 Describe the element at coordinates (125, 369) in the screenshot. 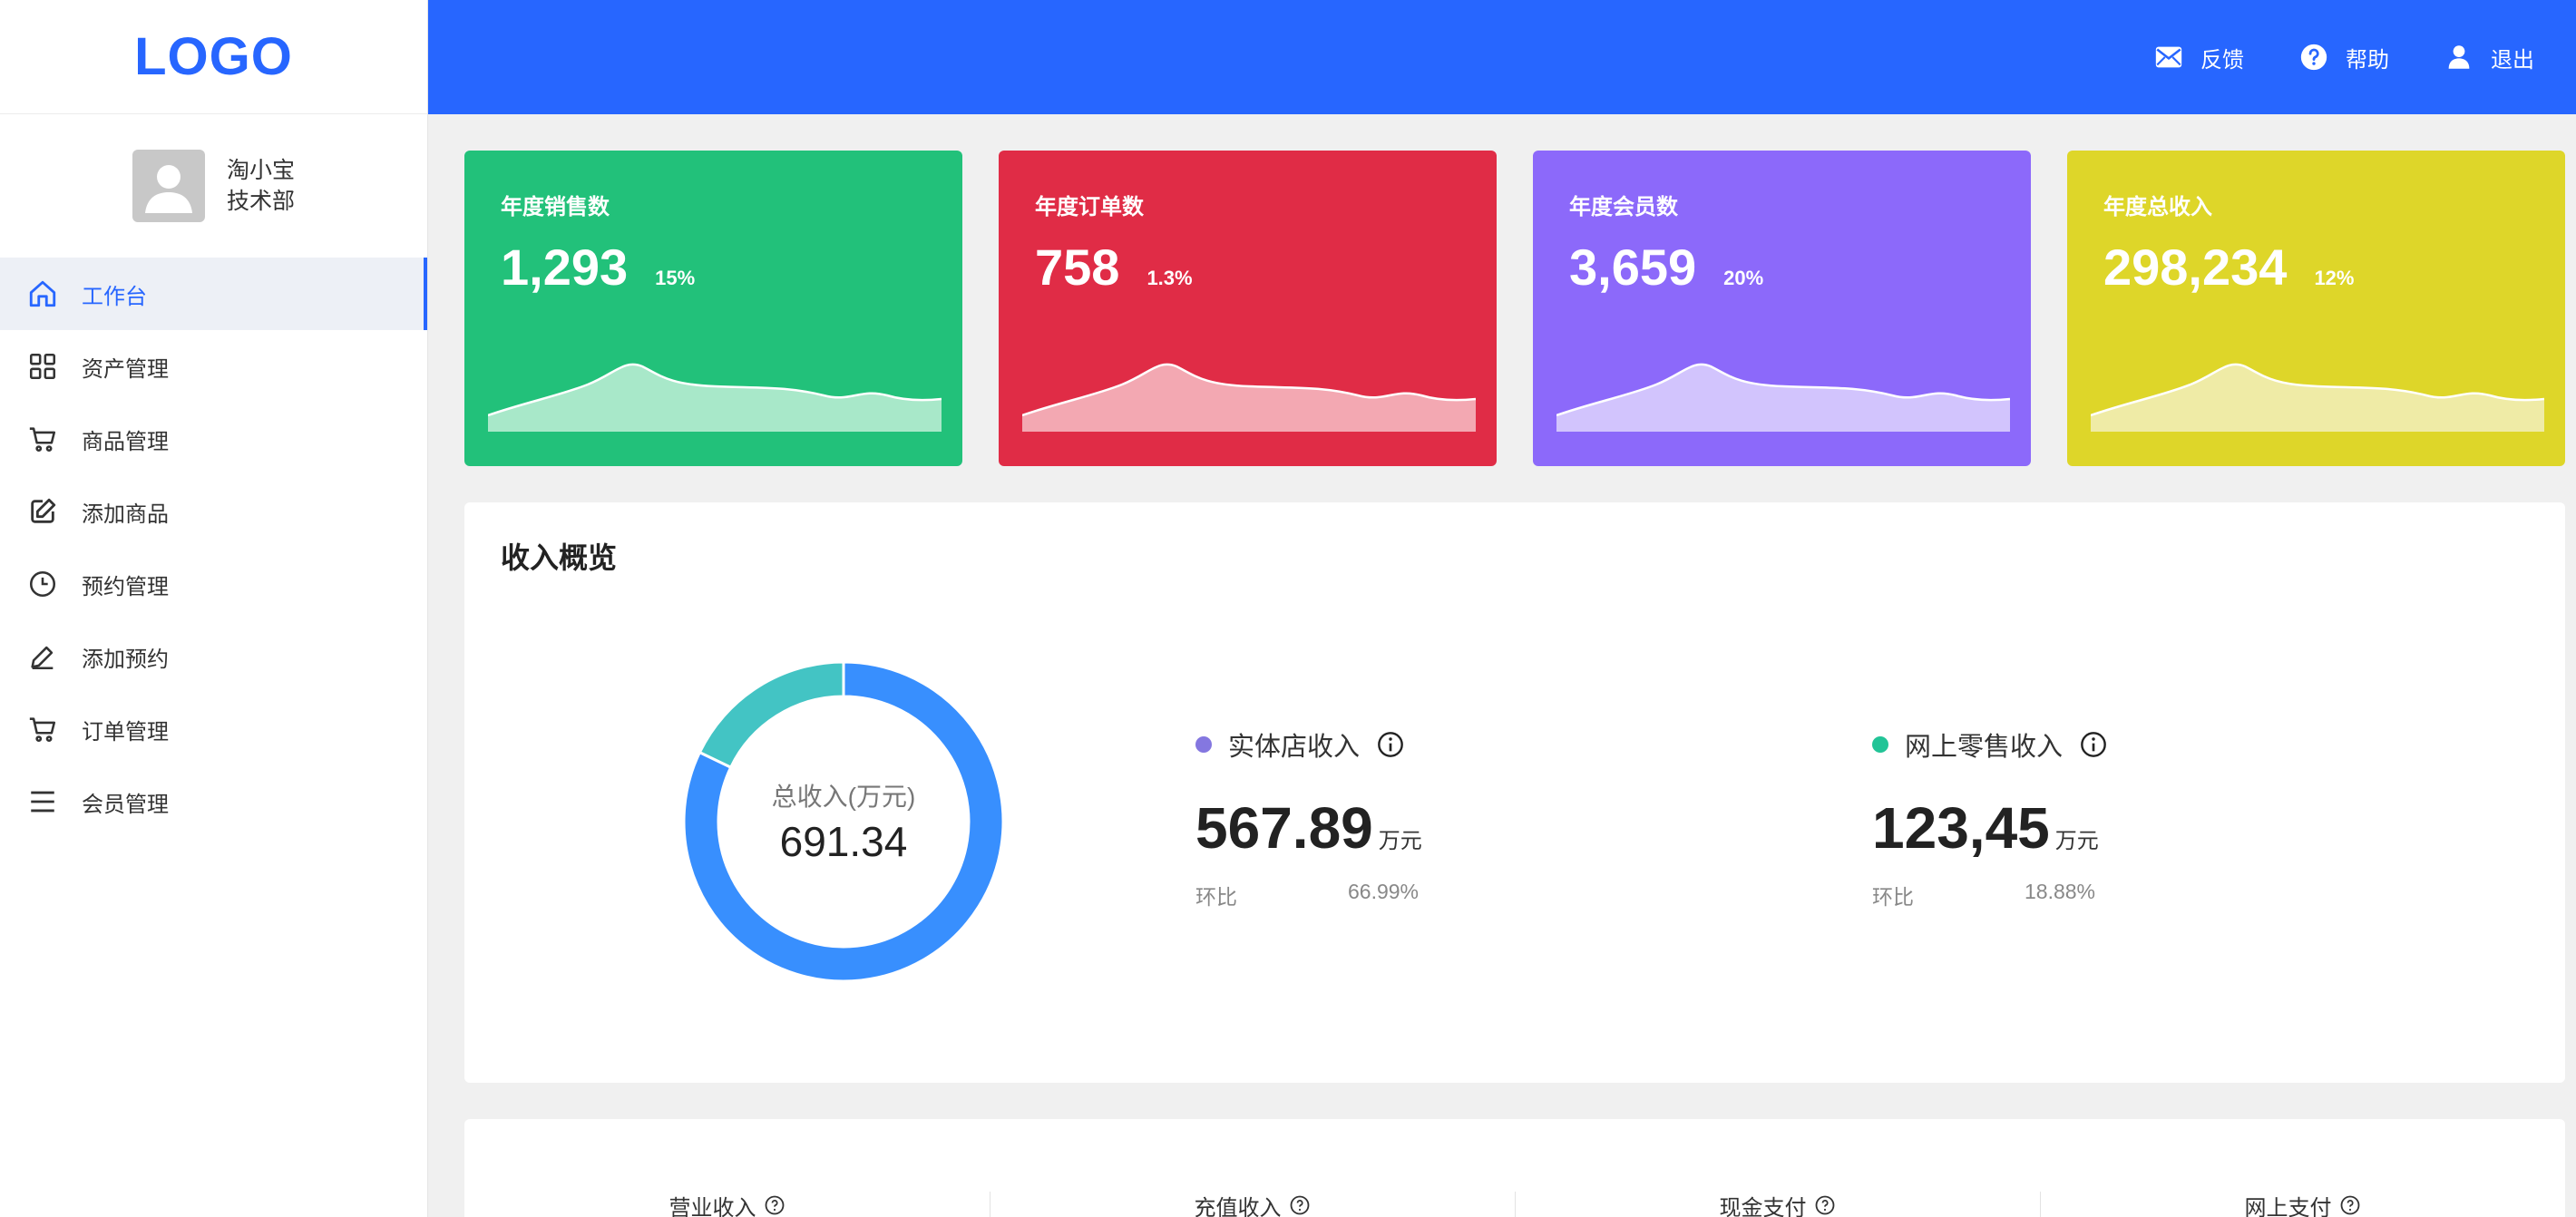

I see `sidebar-item-label: 资产管理` at that location.